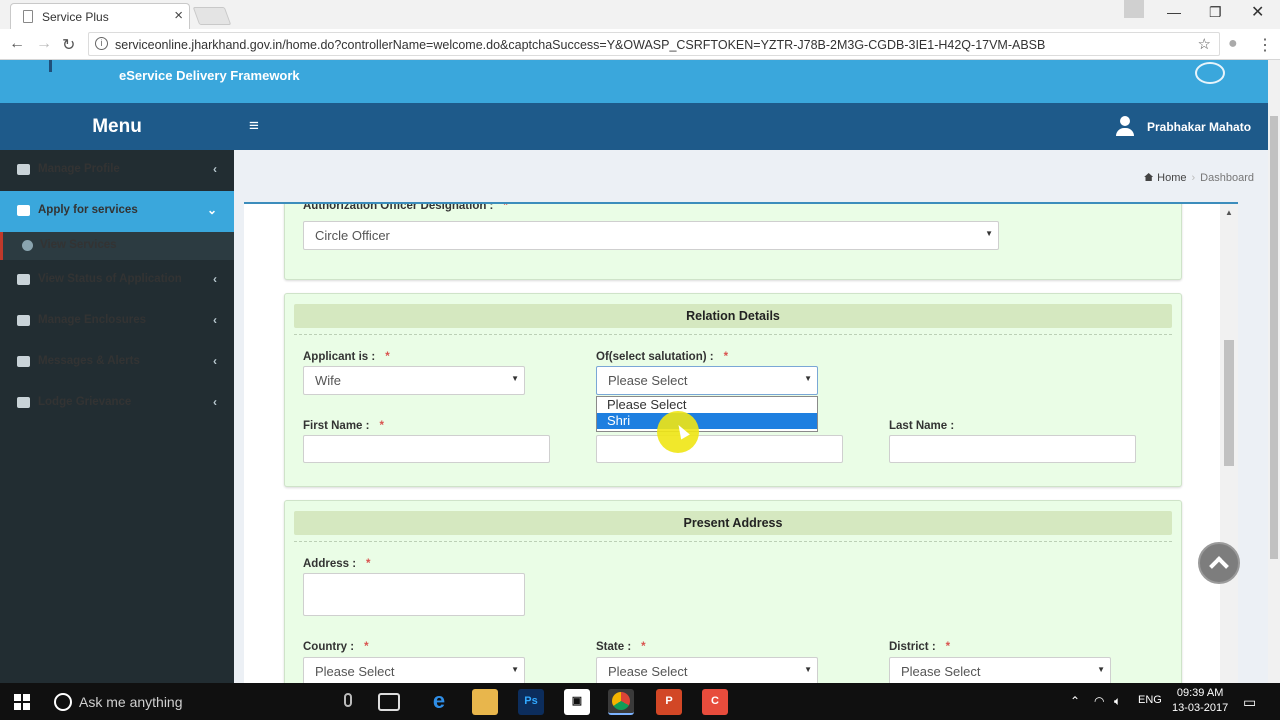 Image resolution: width=1280 pixels, height=720 pixels. Describe the element at coordinates (485, 702) in the screenshot. I see `file-explorer-icon` at that location.